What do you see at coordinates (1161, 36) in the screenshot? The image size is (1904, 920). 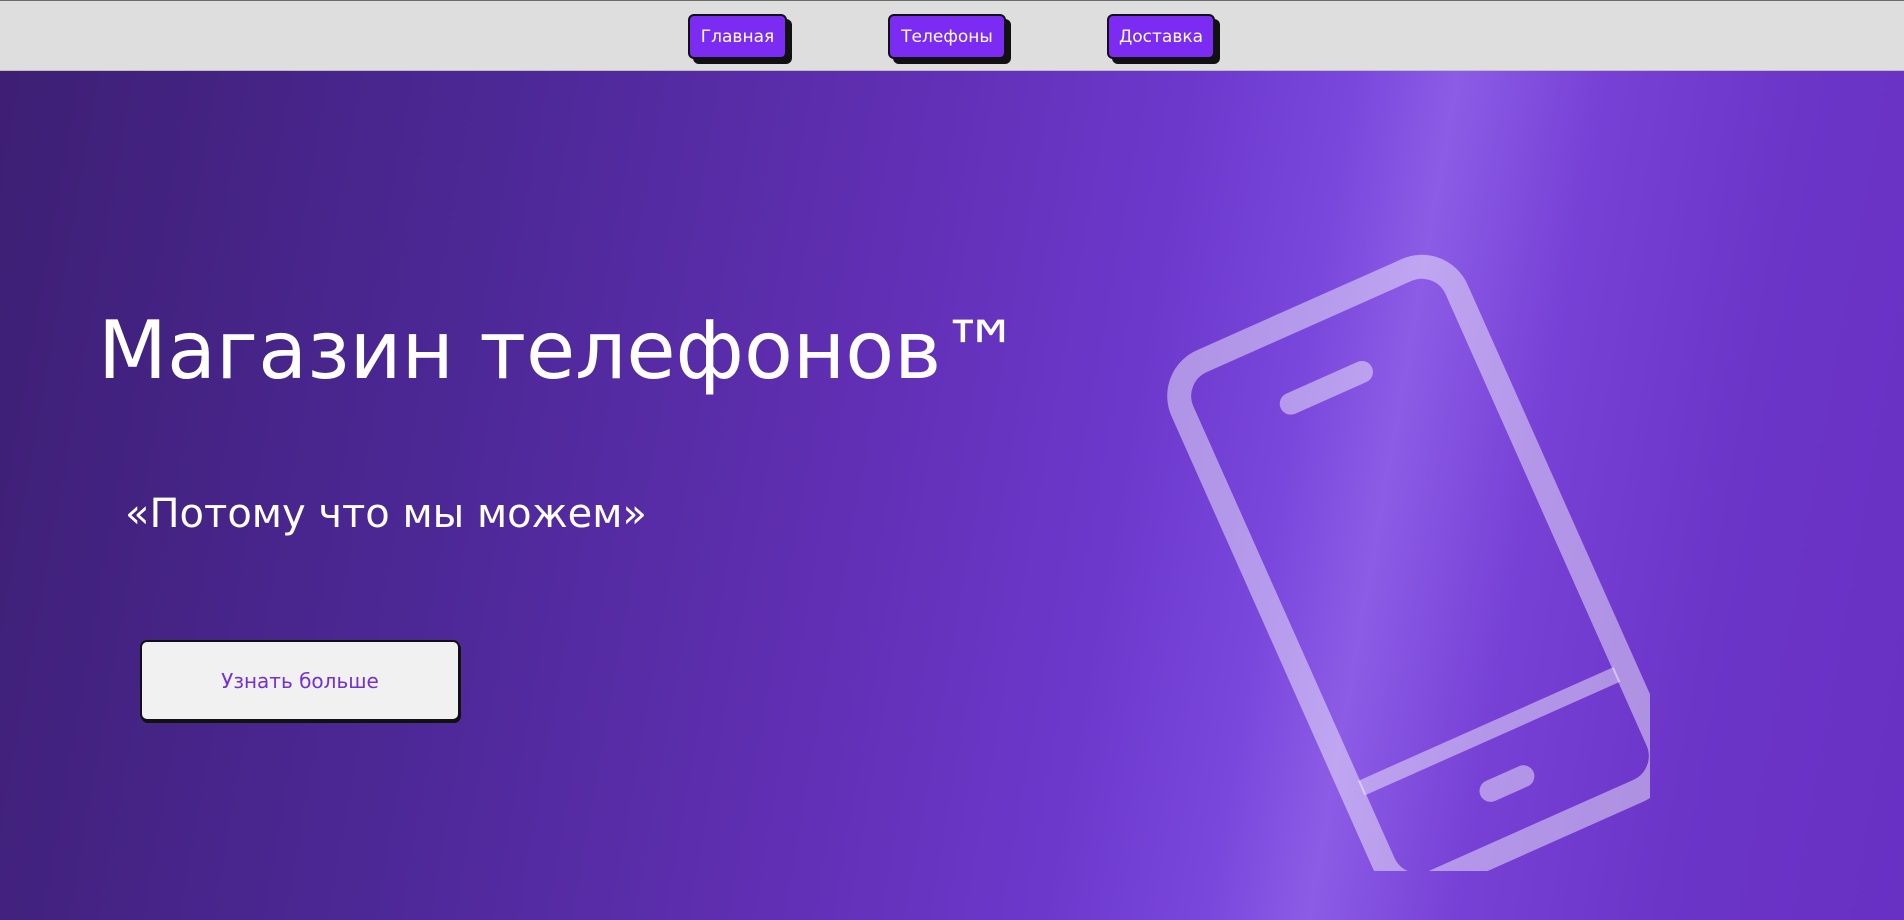 I see `nav-button-delivery: Доставка` at bounding box center [1161, 36].